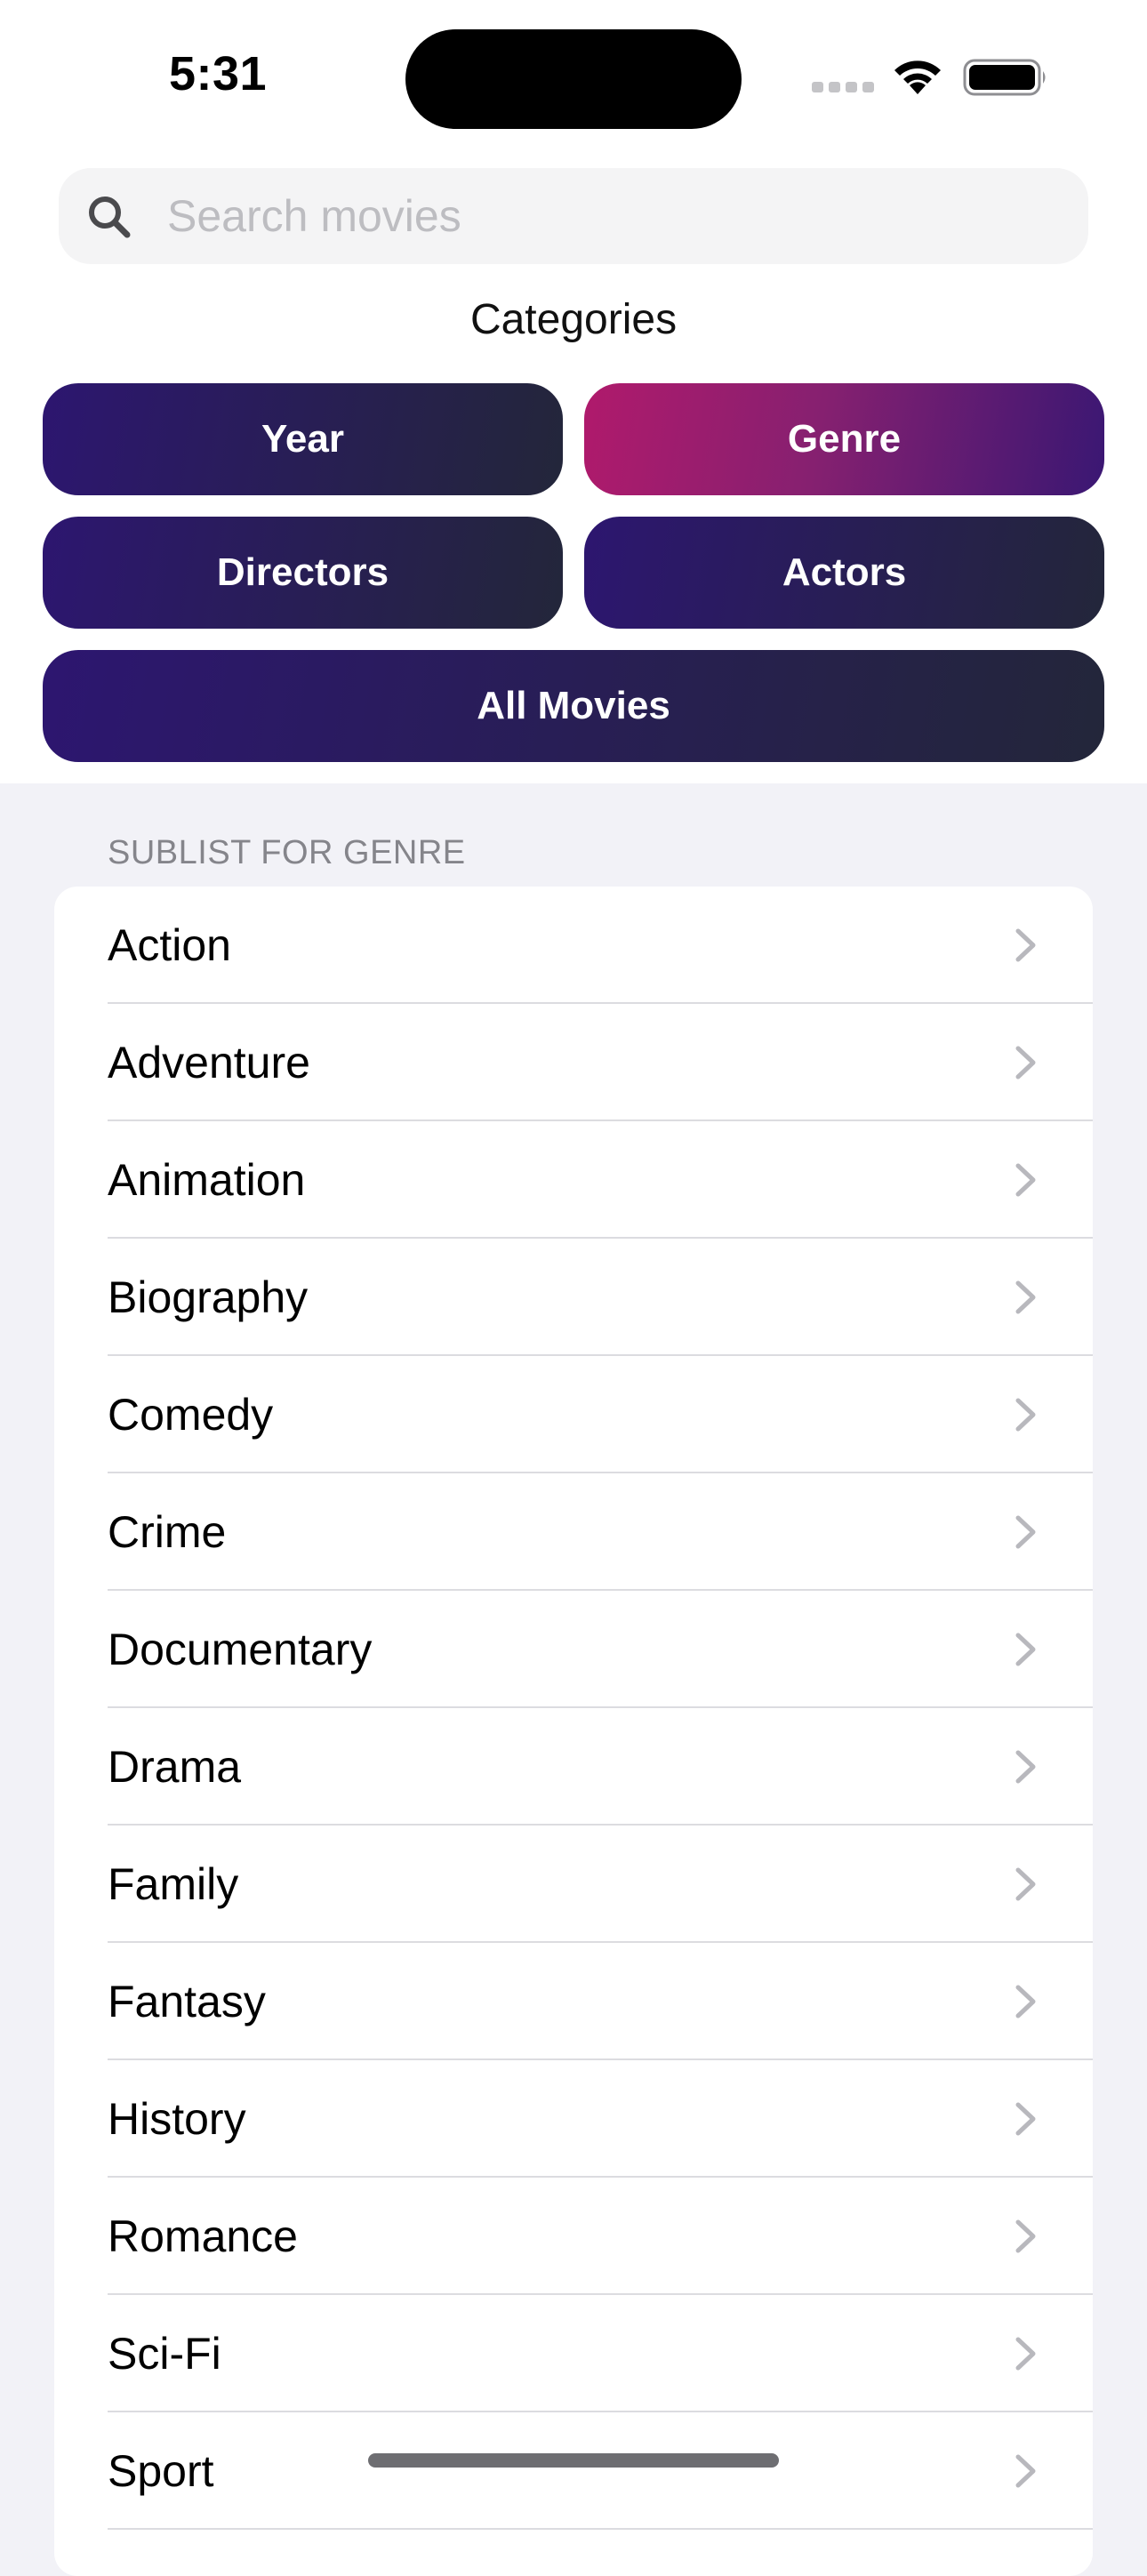  I want to click on list-item-label: Romance, so click(203, 2236).